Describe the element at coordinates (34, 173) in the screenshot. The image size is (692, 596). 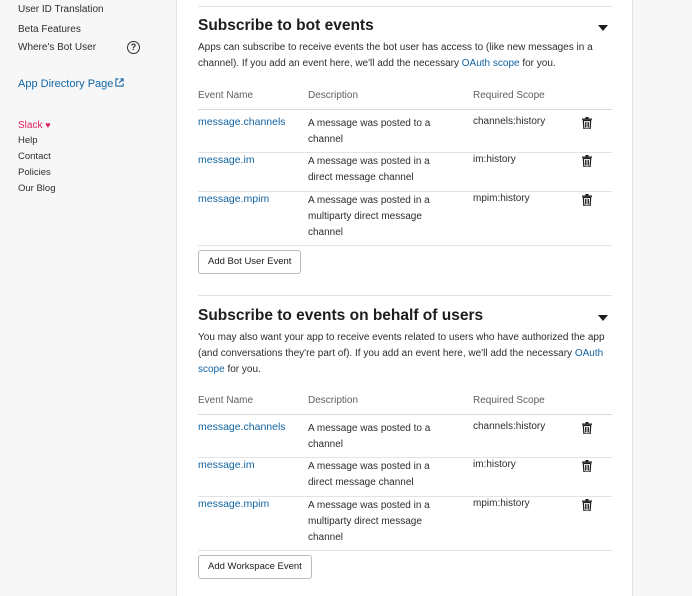
I see `footer-link-policies: Policies` at that location.